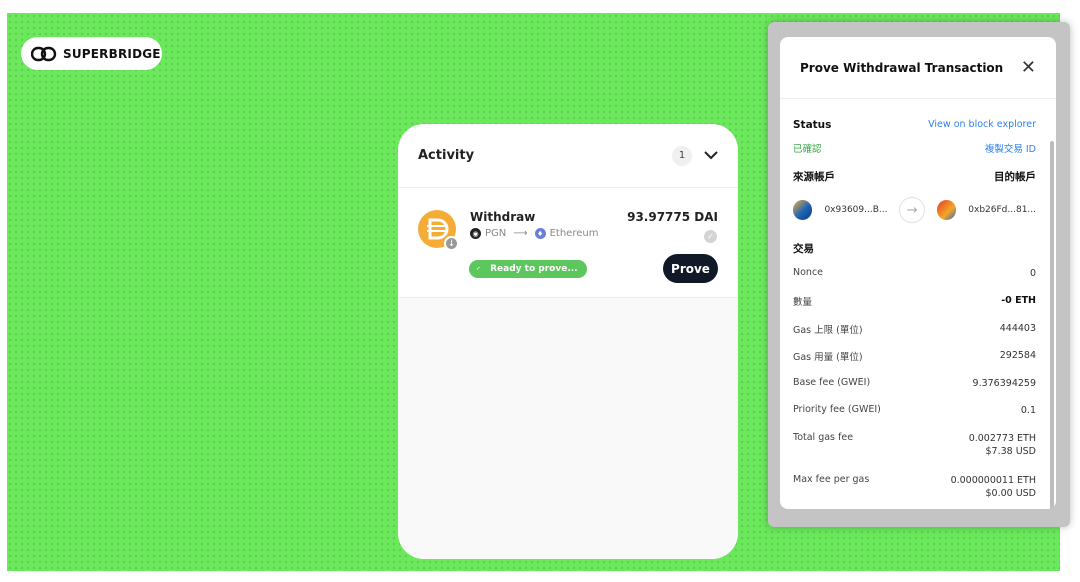  Describe the element at coordinates (446, 155) in the screenshot. I see `activity-title: Activity` at that location.